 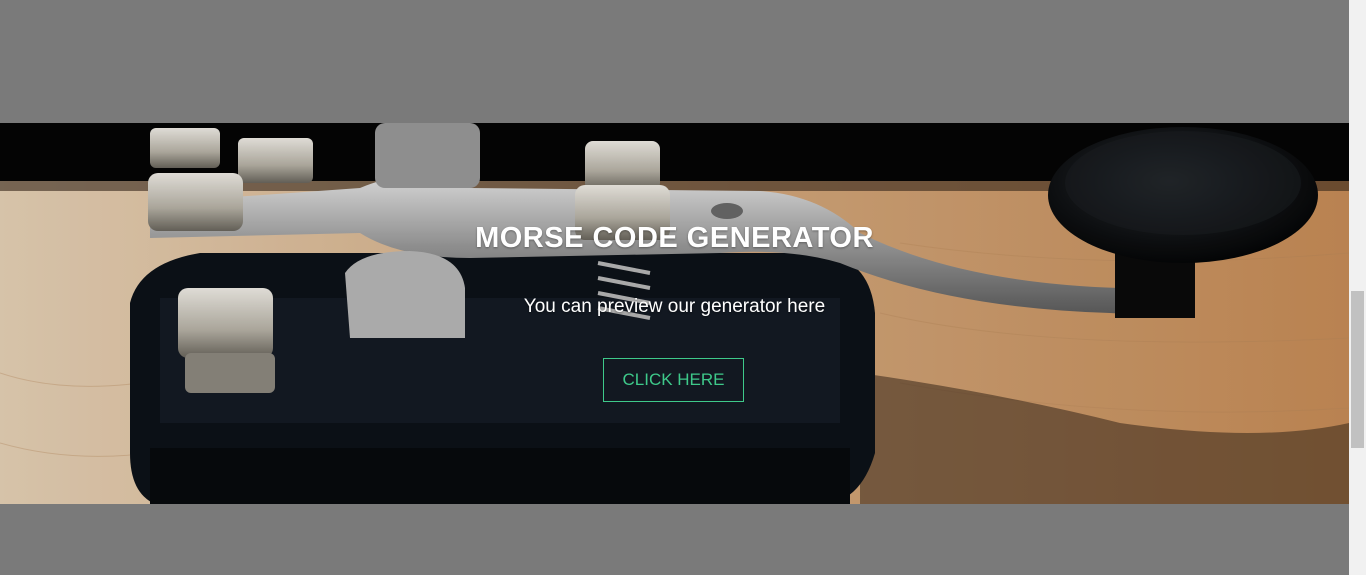 I want to click on hero-title: MORSE CODE GENERATOR, so click(x=674, y=238).